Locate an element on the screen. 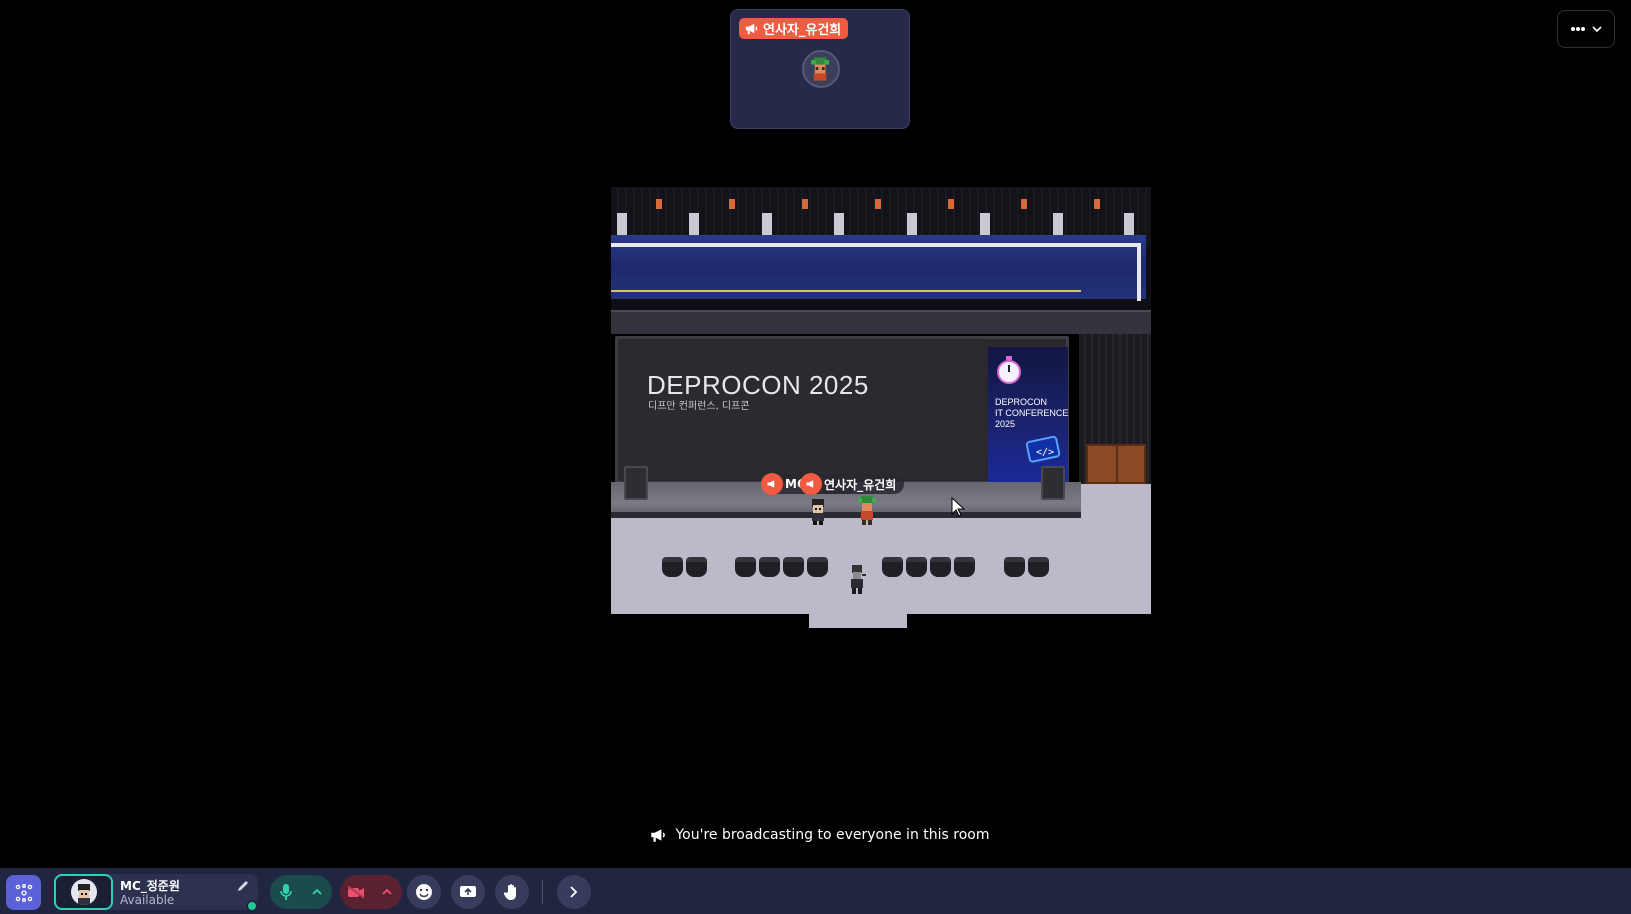  expand-toolbar-button is located at coordinates (574, 892).